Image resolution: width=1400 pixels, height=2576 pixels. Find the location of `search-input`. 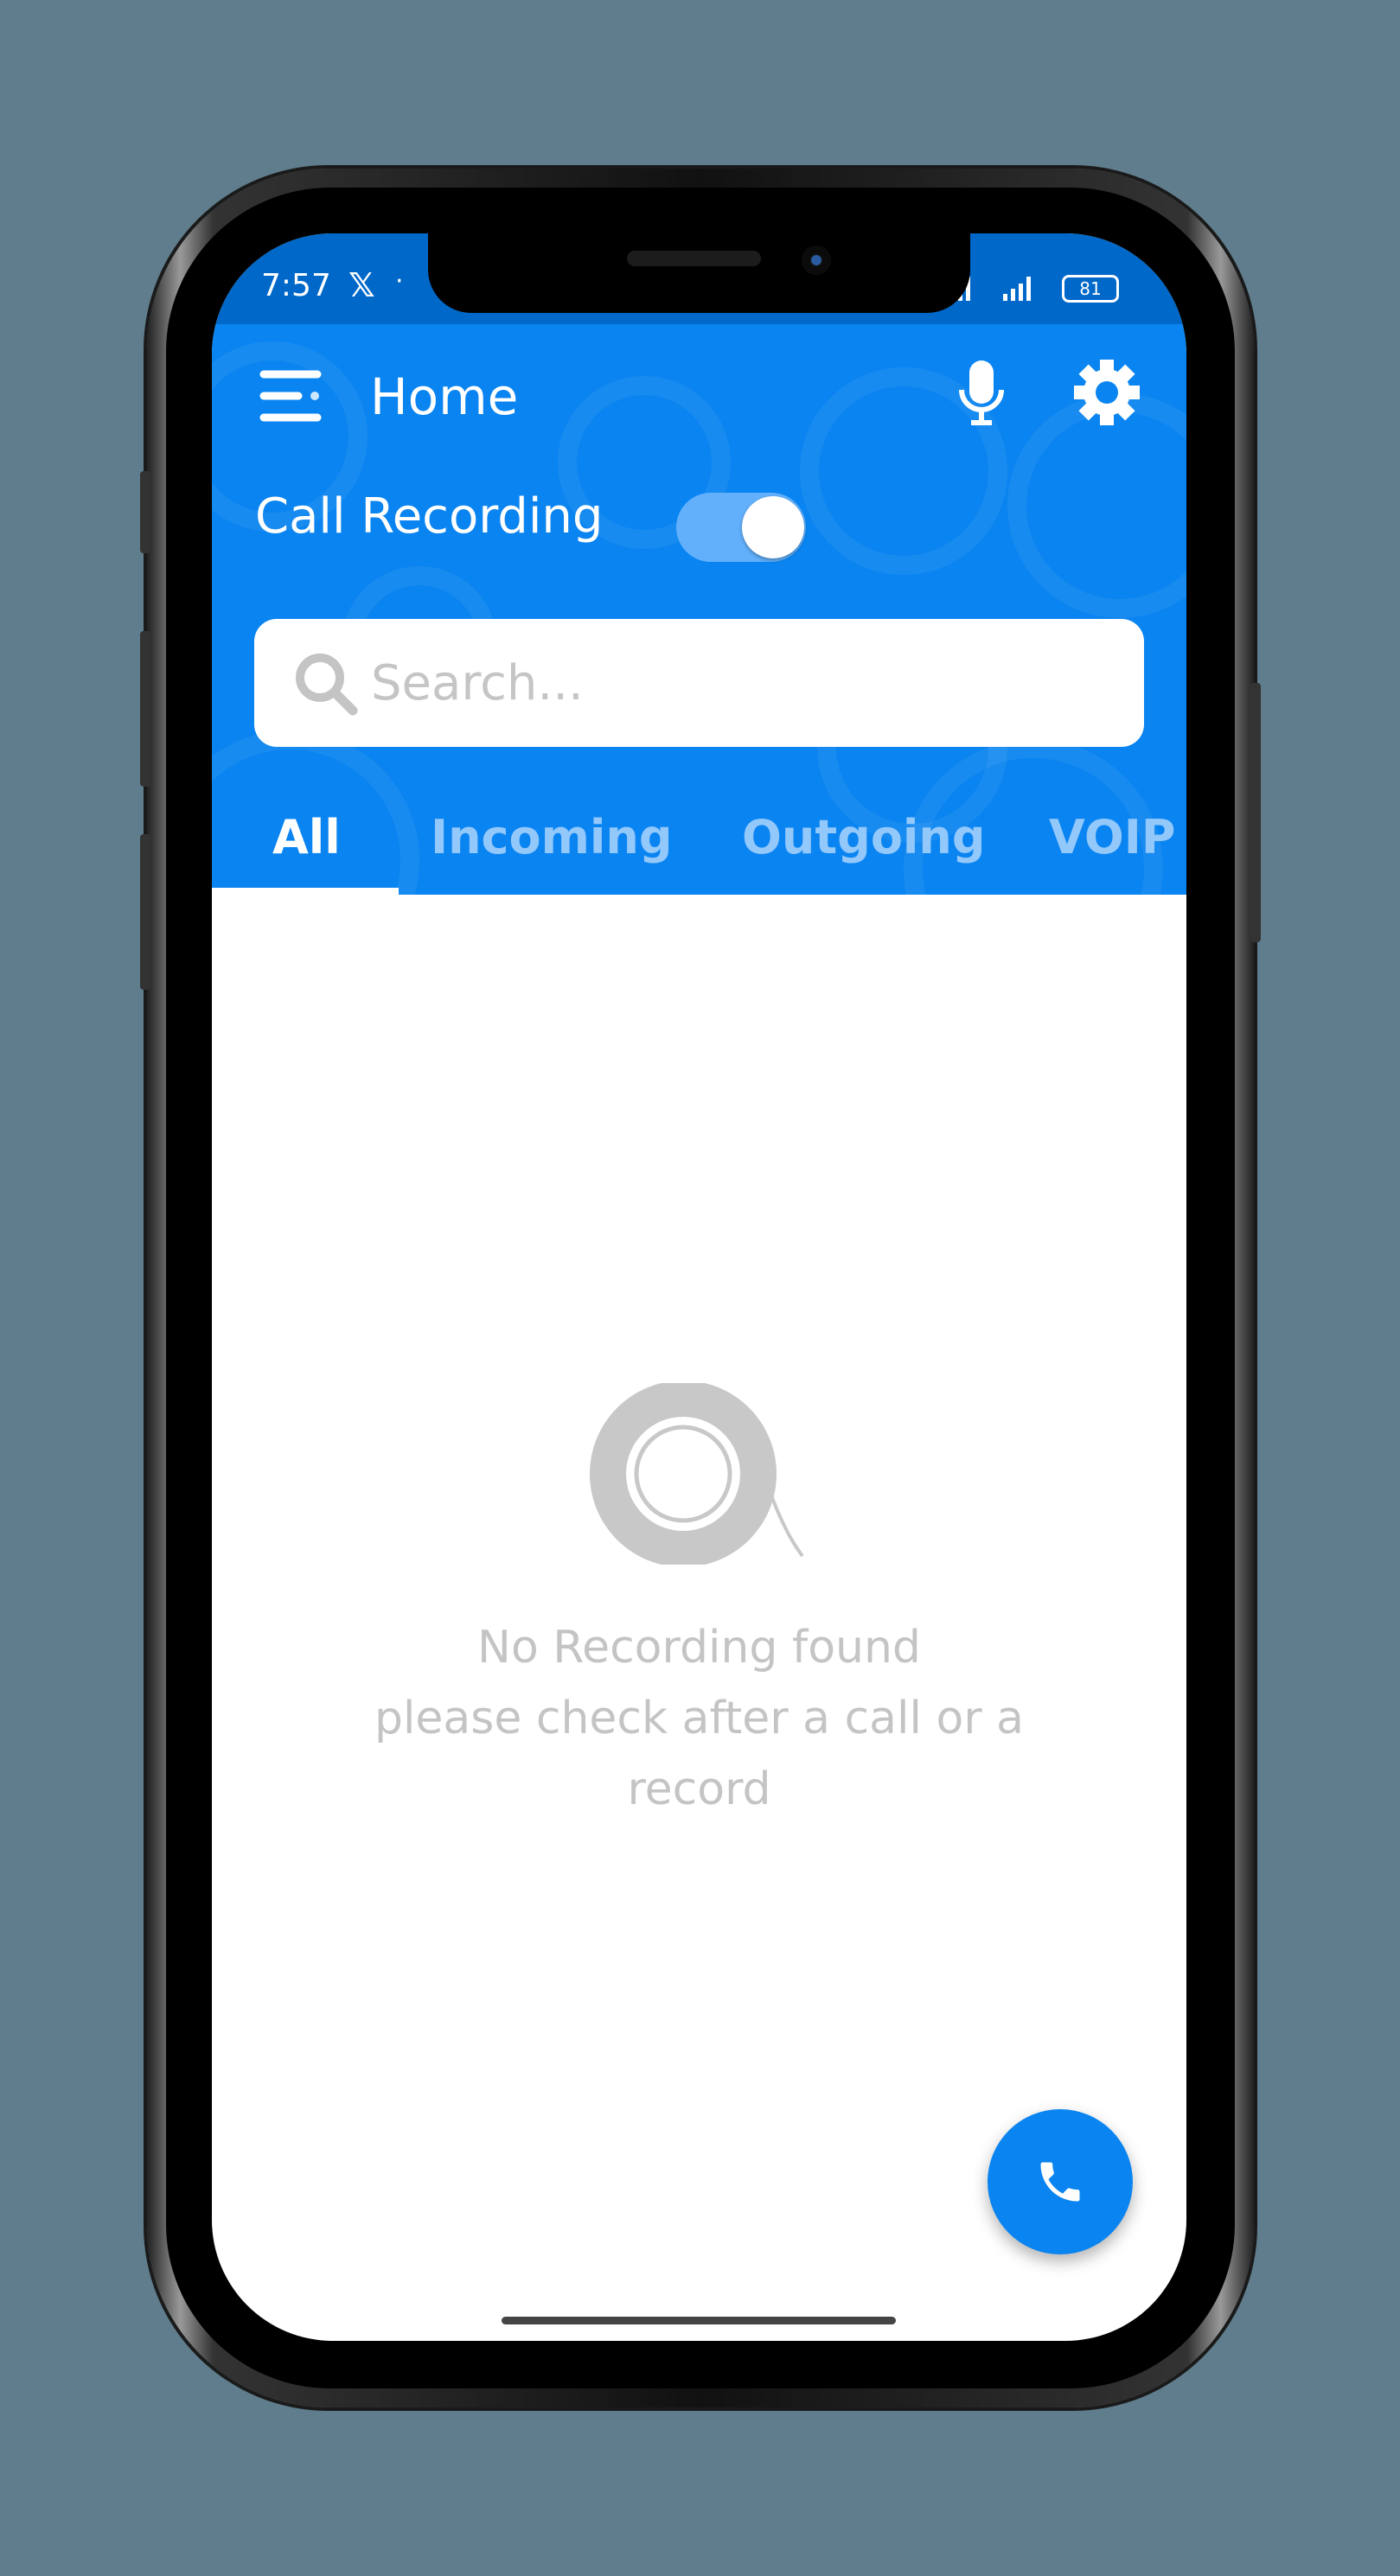

search-input is located at coordinates (743, 683).